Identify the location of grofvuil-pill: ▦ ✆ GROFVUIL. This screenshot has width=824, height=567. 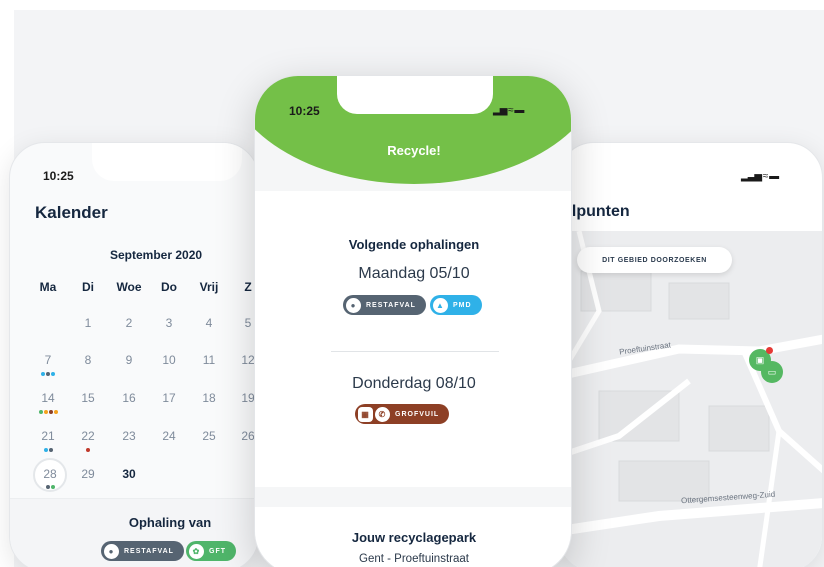
(402, 414).